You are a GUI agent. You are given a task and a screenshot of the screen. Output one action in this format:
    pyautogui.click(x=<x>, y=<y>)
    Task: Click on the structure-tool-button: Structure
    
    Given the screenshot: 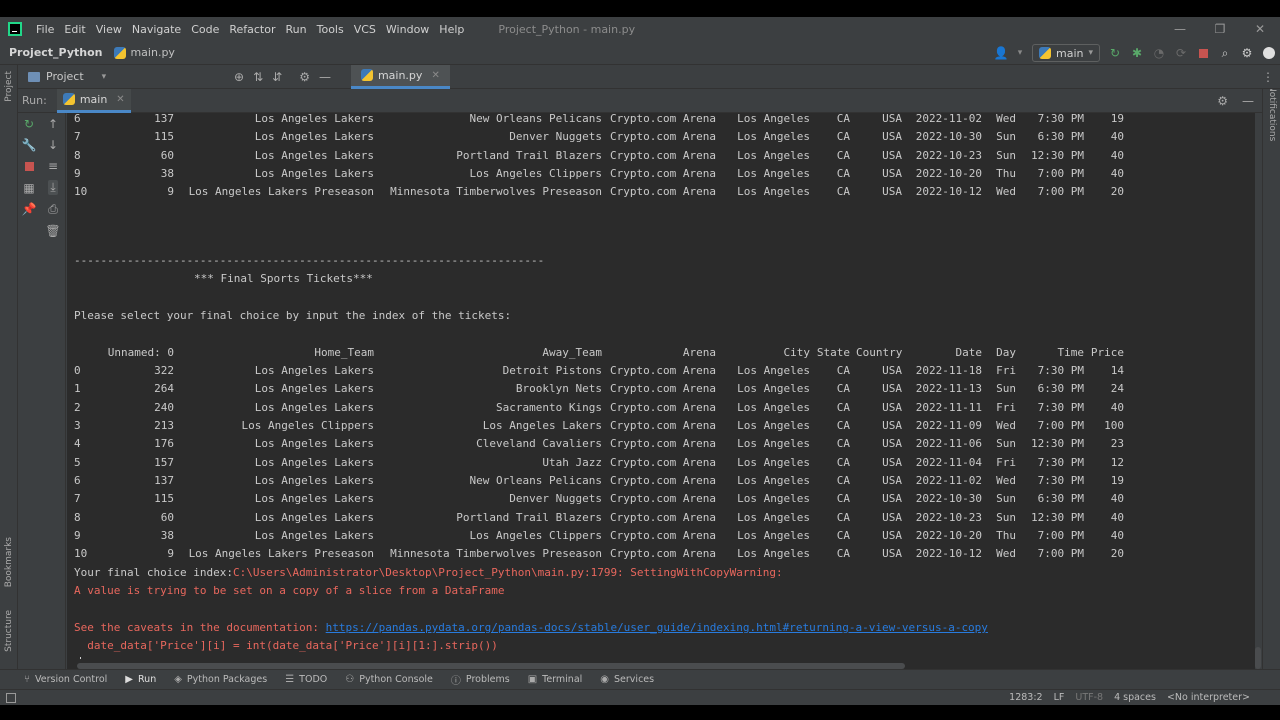 What is the action you would take?
    pyautogui.click(x=9, y=631)
    